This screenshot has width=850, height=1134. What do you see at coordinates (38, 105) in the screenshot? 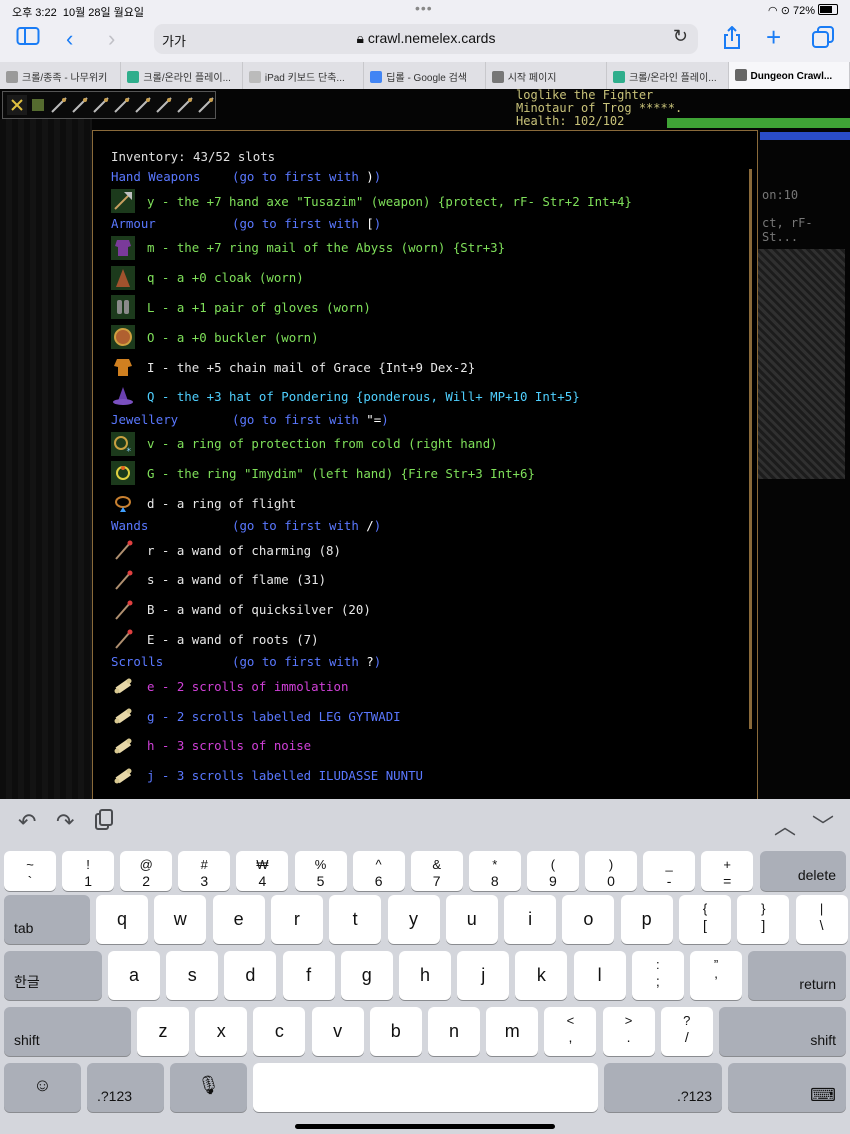
I see `item-icon` at bounding box center [38, 105].